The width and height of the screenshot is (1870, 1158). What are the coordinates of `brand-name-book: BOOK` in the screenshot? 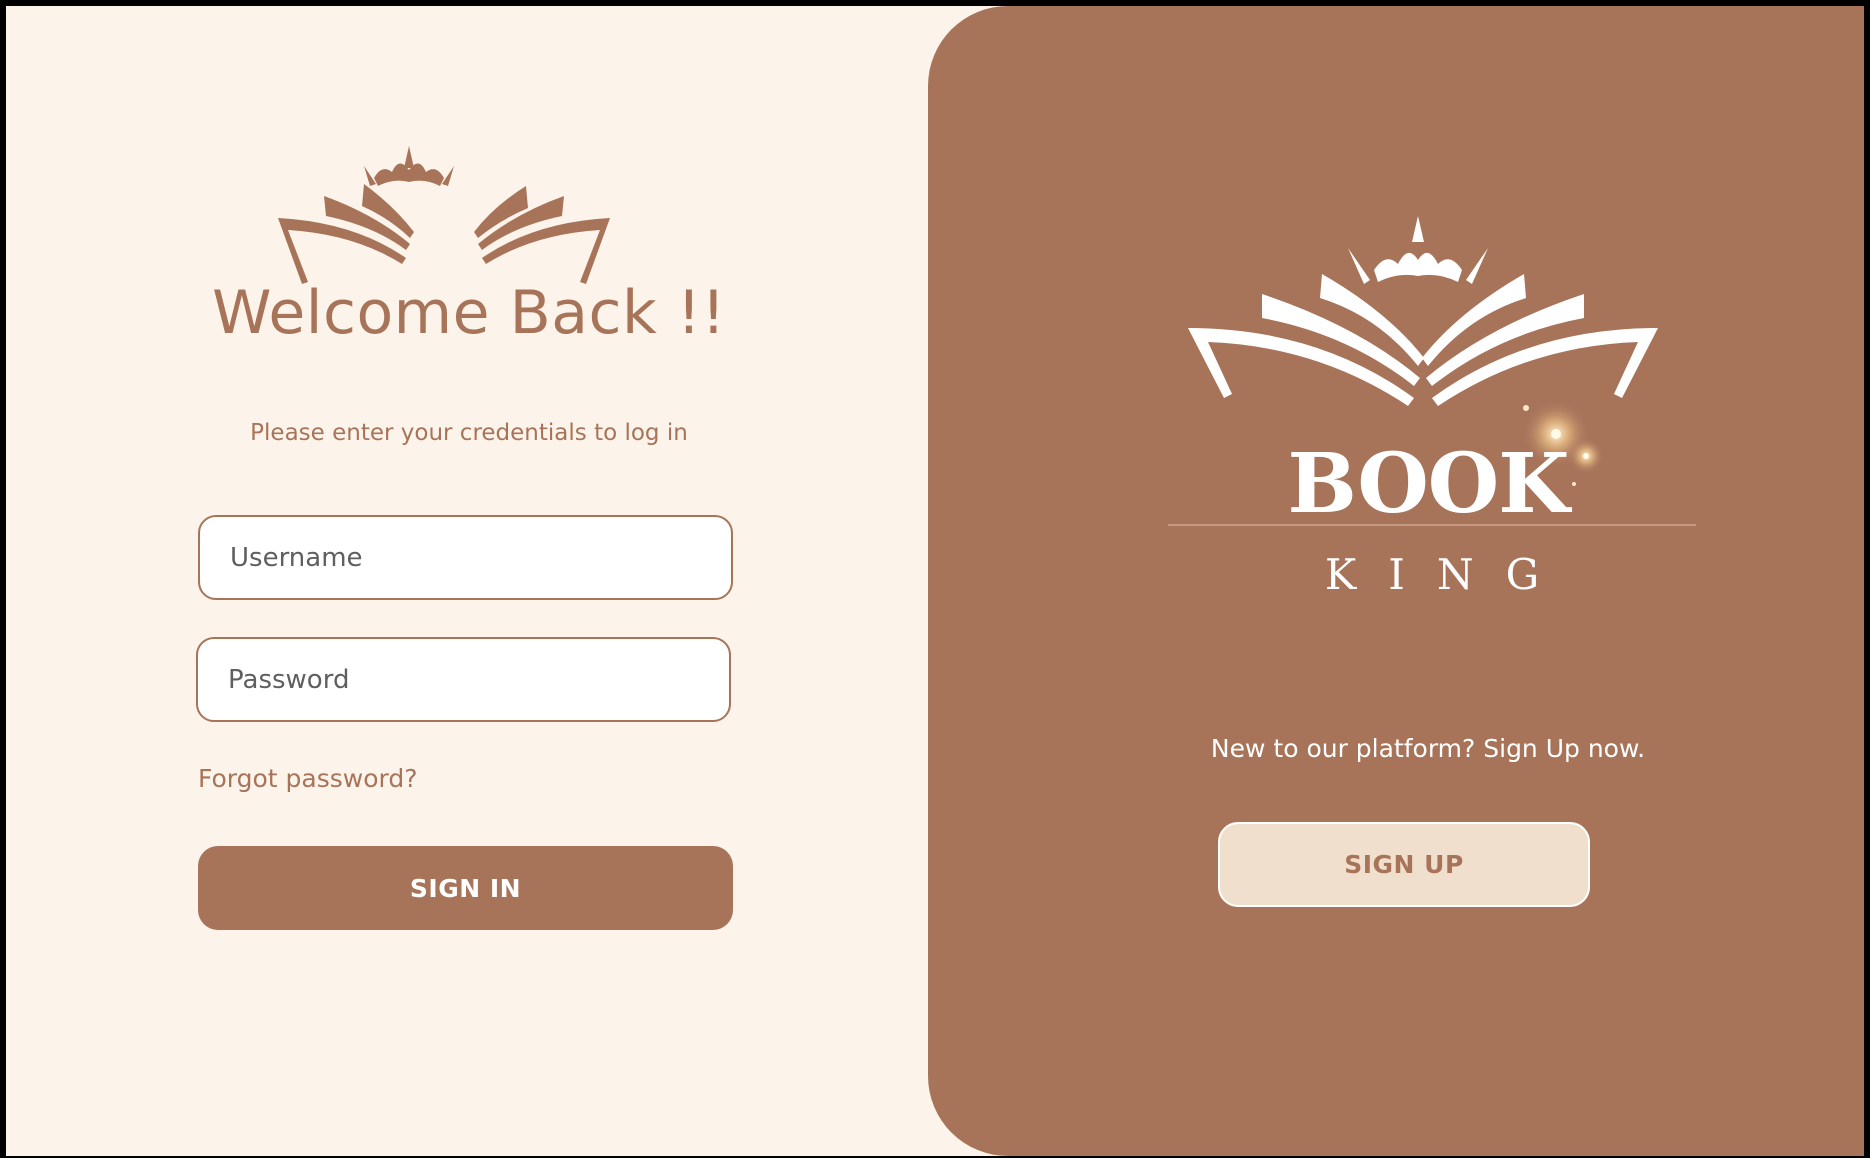 It's located at (1428, 484).